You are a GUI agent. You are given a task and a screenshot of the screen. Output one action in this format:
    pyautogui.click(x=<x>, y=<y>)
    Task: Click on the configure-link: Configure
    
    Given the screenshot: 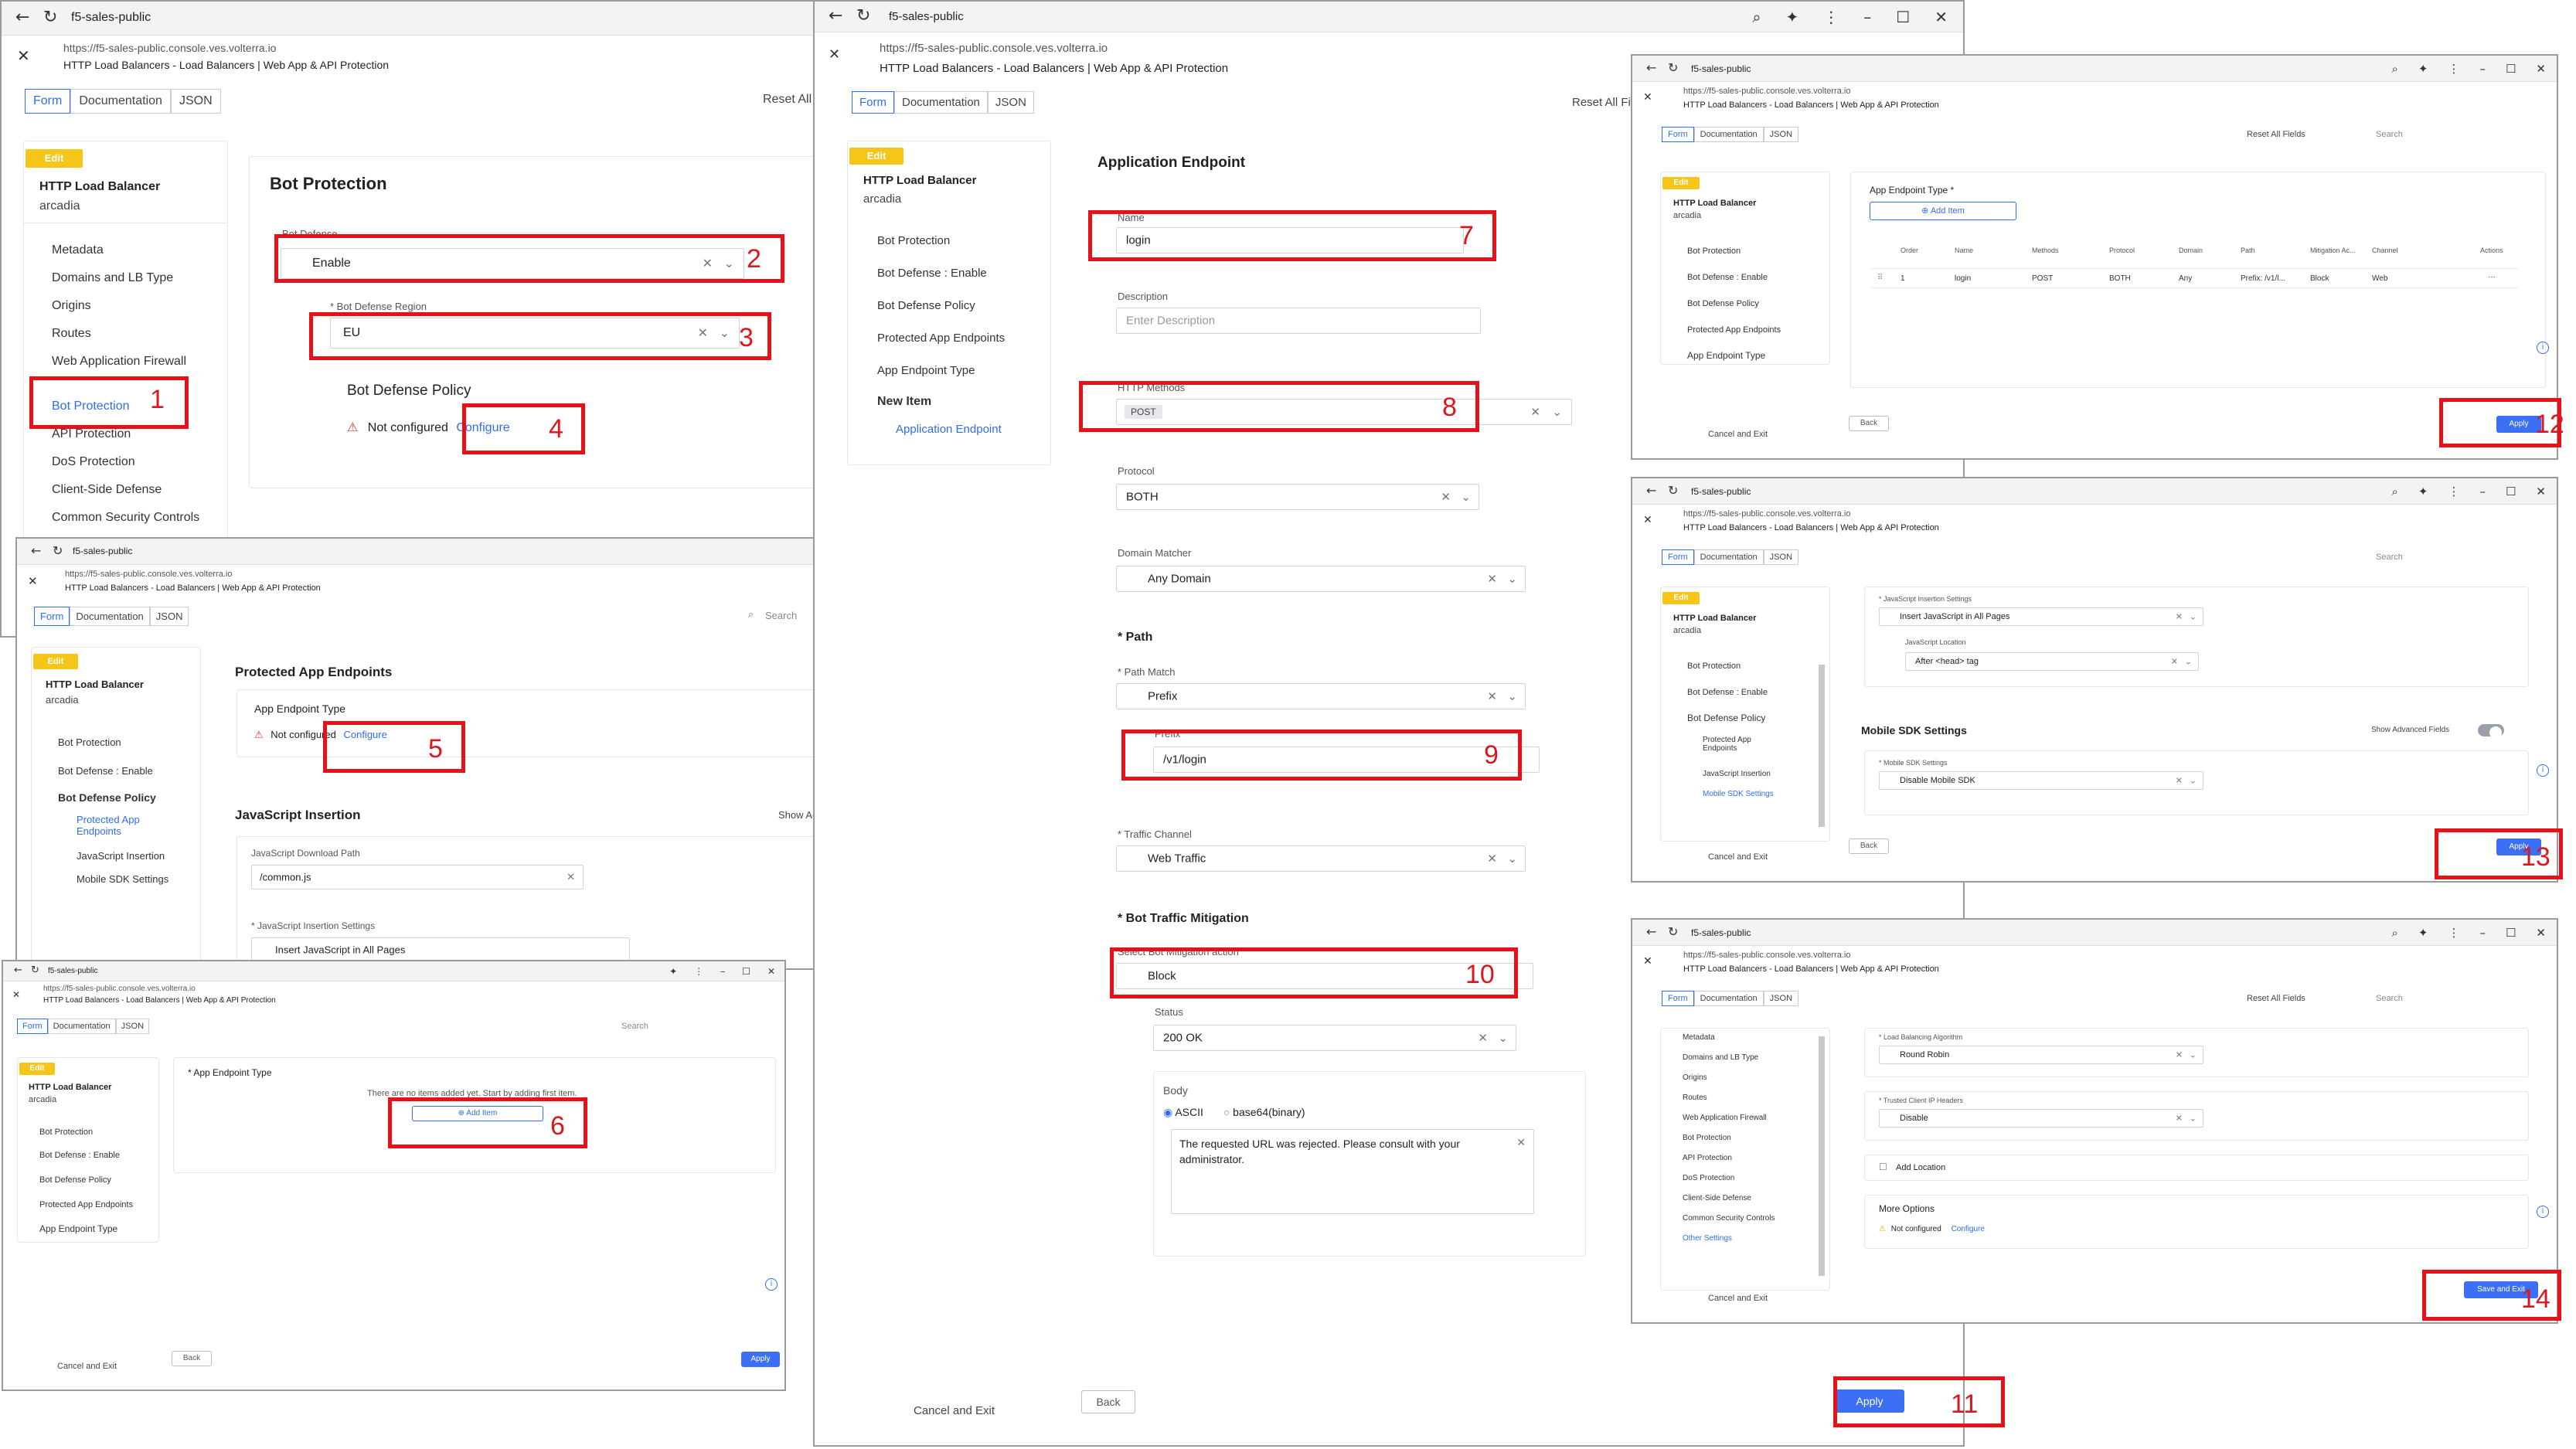 What is the action you would take?
    pyautogui.click(x=1968, y=1229)
    